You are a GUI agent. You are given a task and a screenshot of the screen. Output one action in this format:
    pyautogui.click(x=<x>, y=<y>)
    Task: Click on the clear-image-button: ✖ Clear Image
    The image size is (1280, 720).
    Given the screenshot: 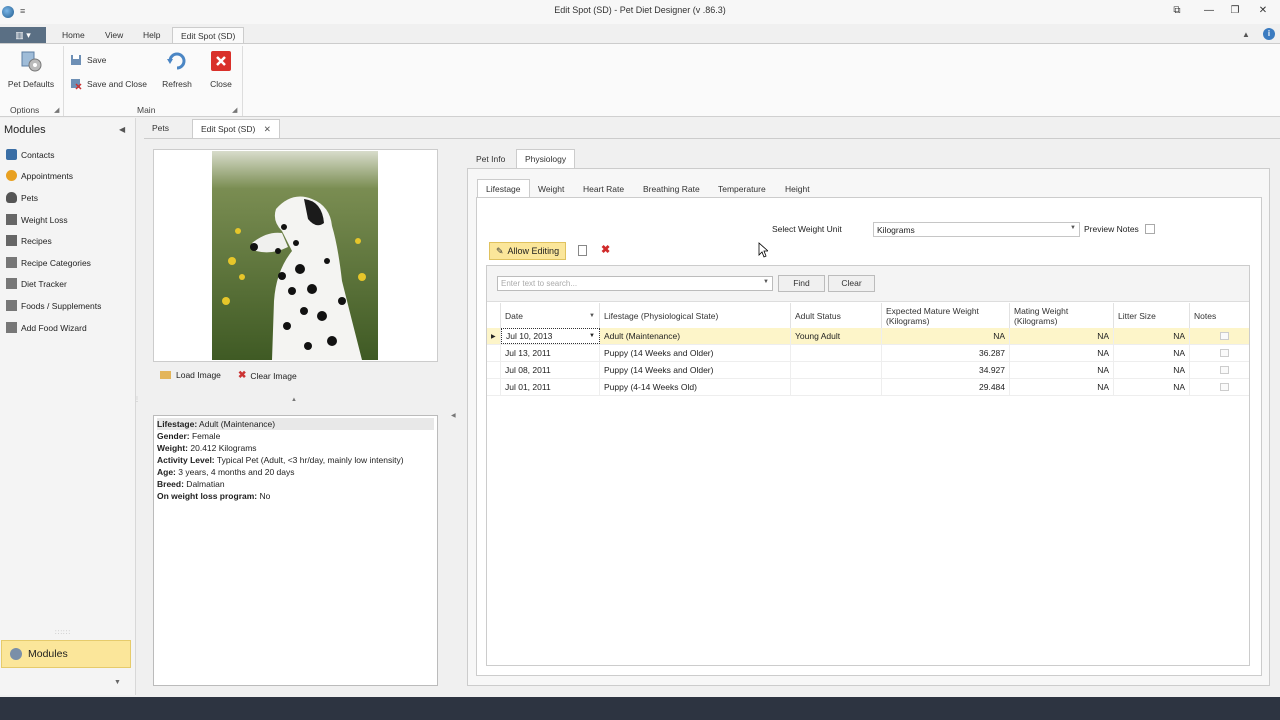 What is the action you would take?
    pyautogui.click(x=267, y=375)
    